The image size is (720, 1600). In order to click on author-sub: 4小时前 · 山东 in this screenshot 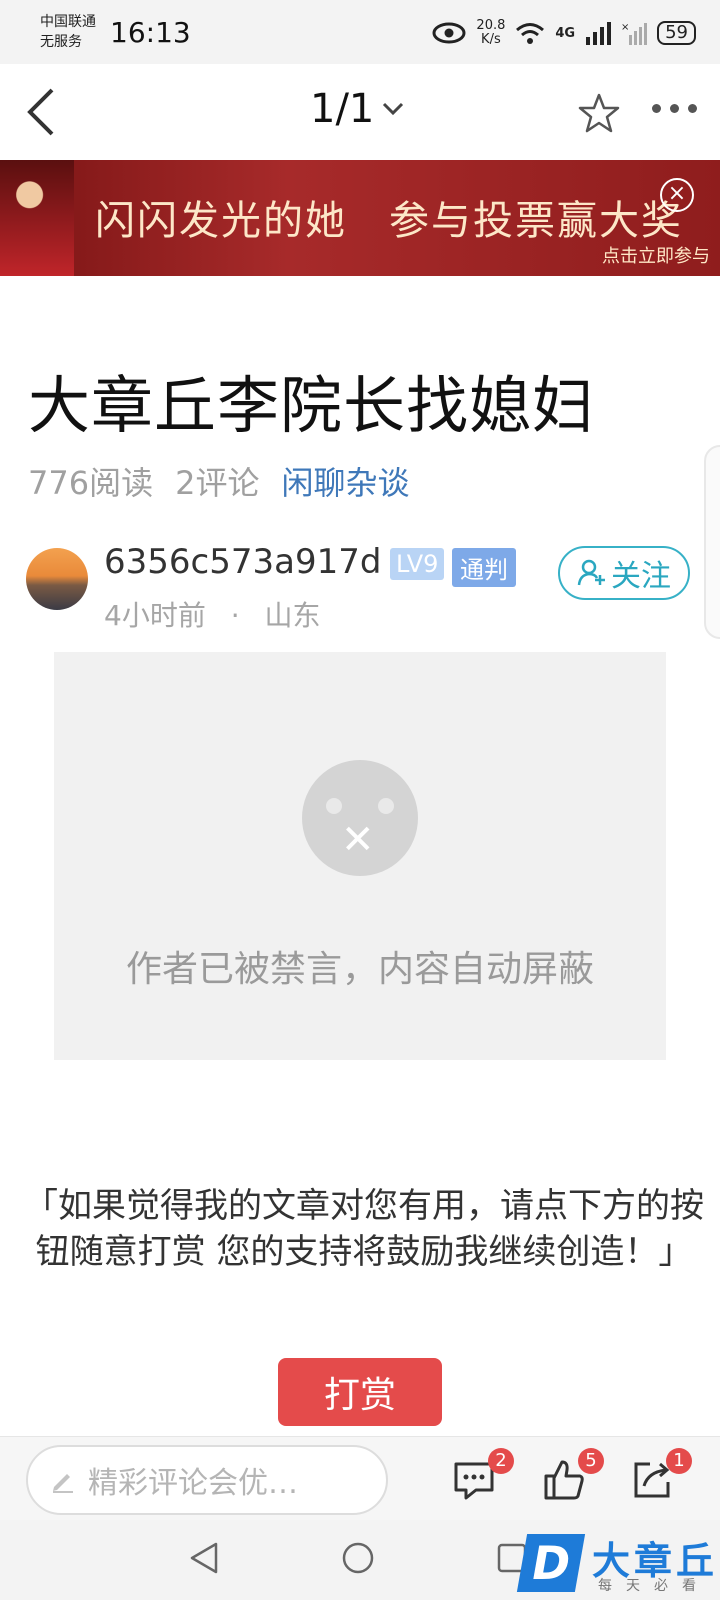, I will do `click(212, 614)`.